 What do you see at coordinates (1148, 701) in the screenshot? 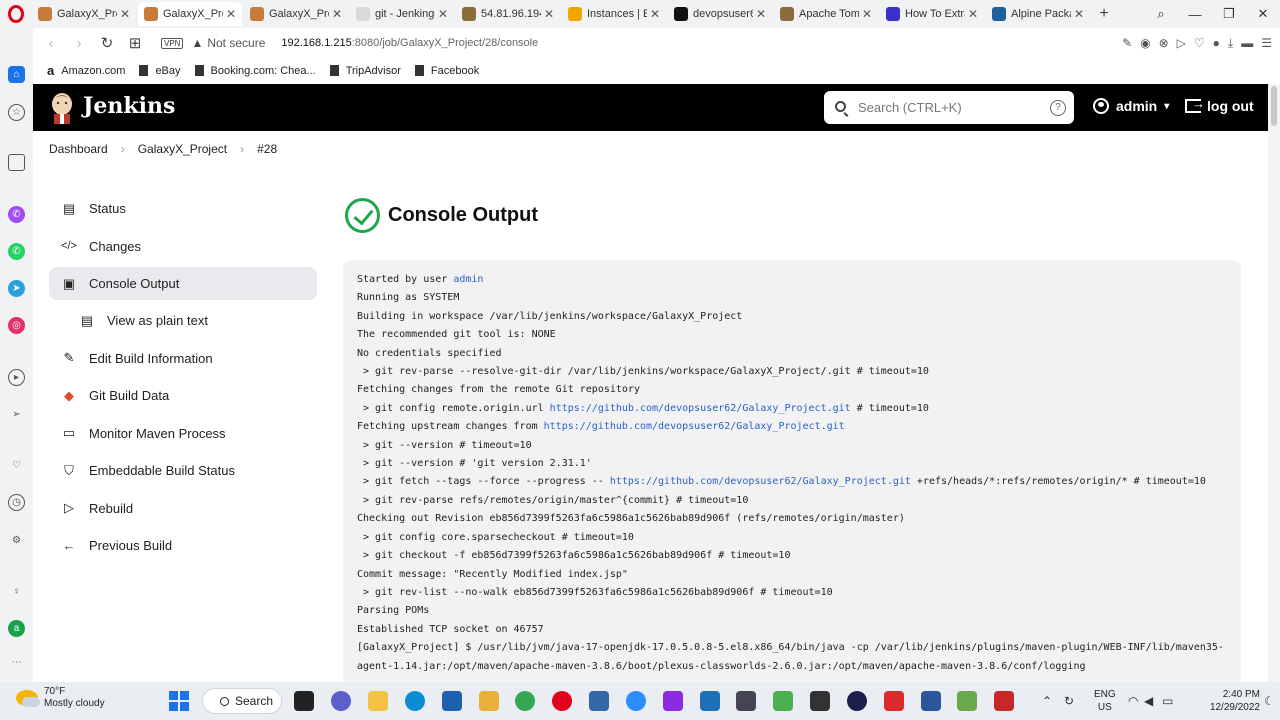
I see `volume-icon: ◀` at bounding box center [1148, 701].